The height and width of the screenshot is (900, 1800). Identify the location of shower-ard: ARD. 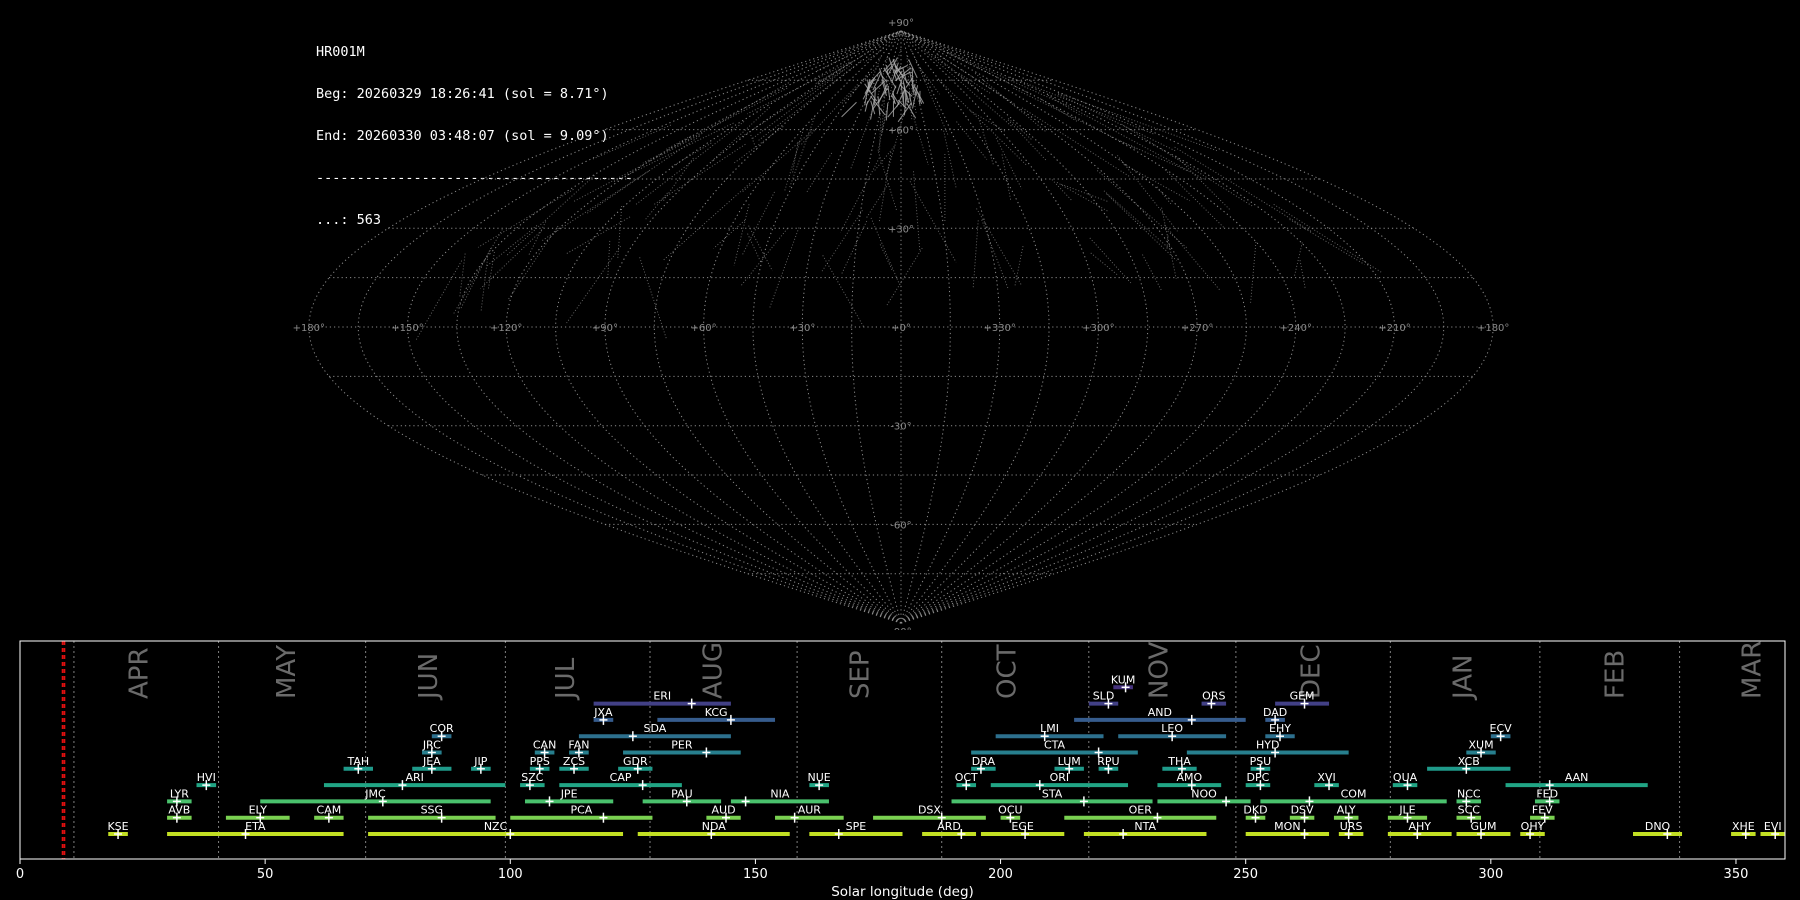
(949, 829).